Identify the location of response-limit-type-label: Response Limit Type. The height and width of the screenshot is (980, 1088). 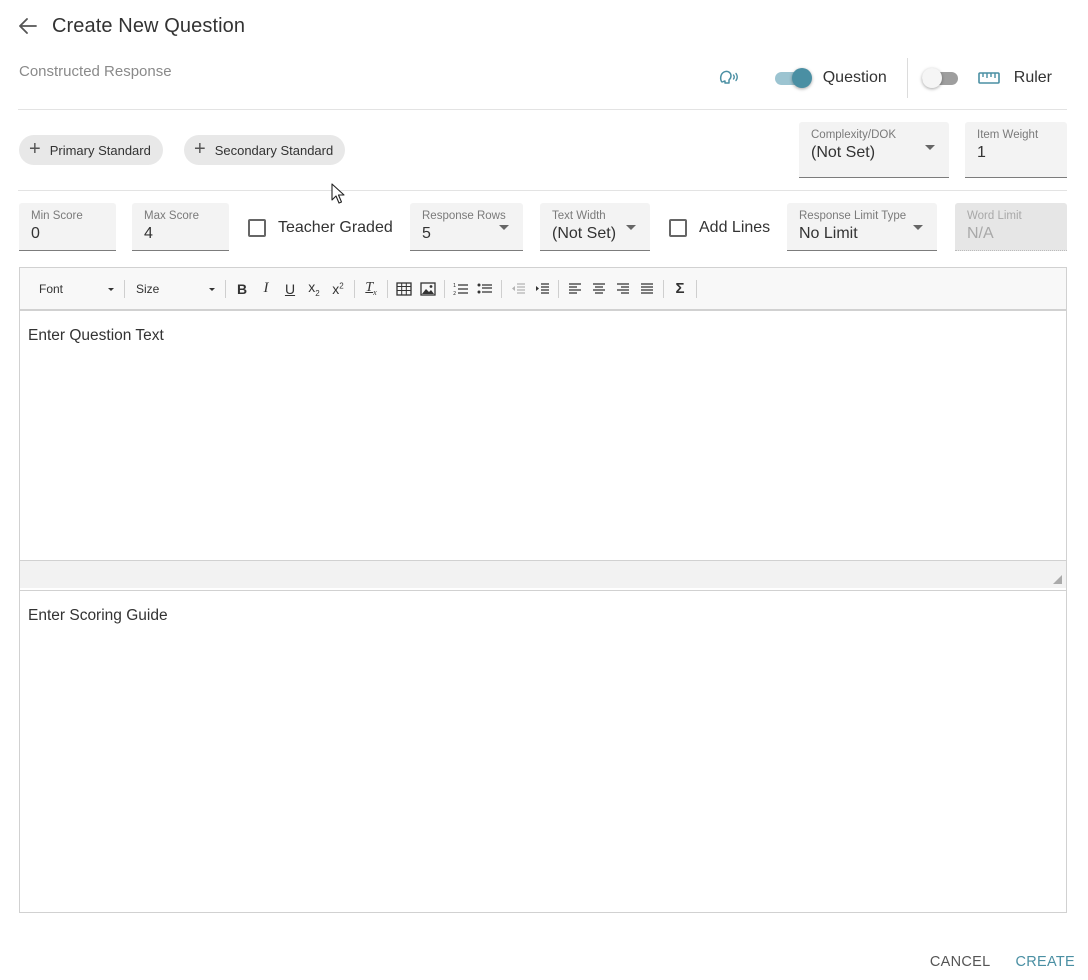
(853, 216).